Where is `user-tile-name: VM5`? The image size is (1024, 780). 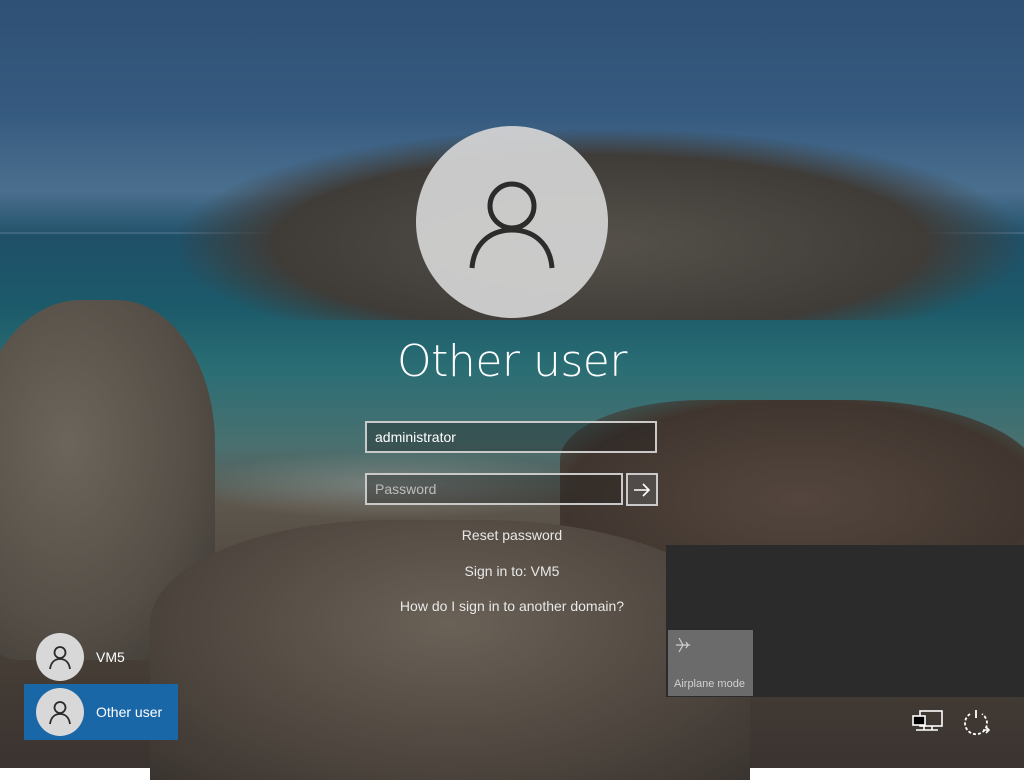
user-tile-name: VM5 is located at coordinates (110, 657).